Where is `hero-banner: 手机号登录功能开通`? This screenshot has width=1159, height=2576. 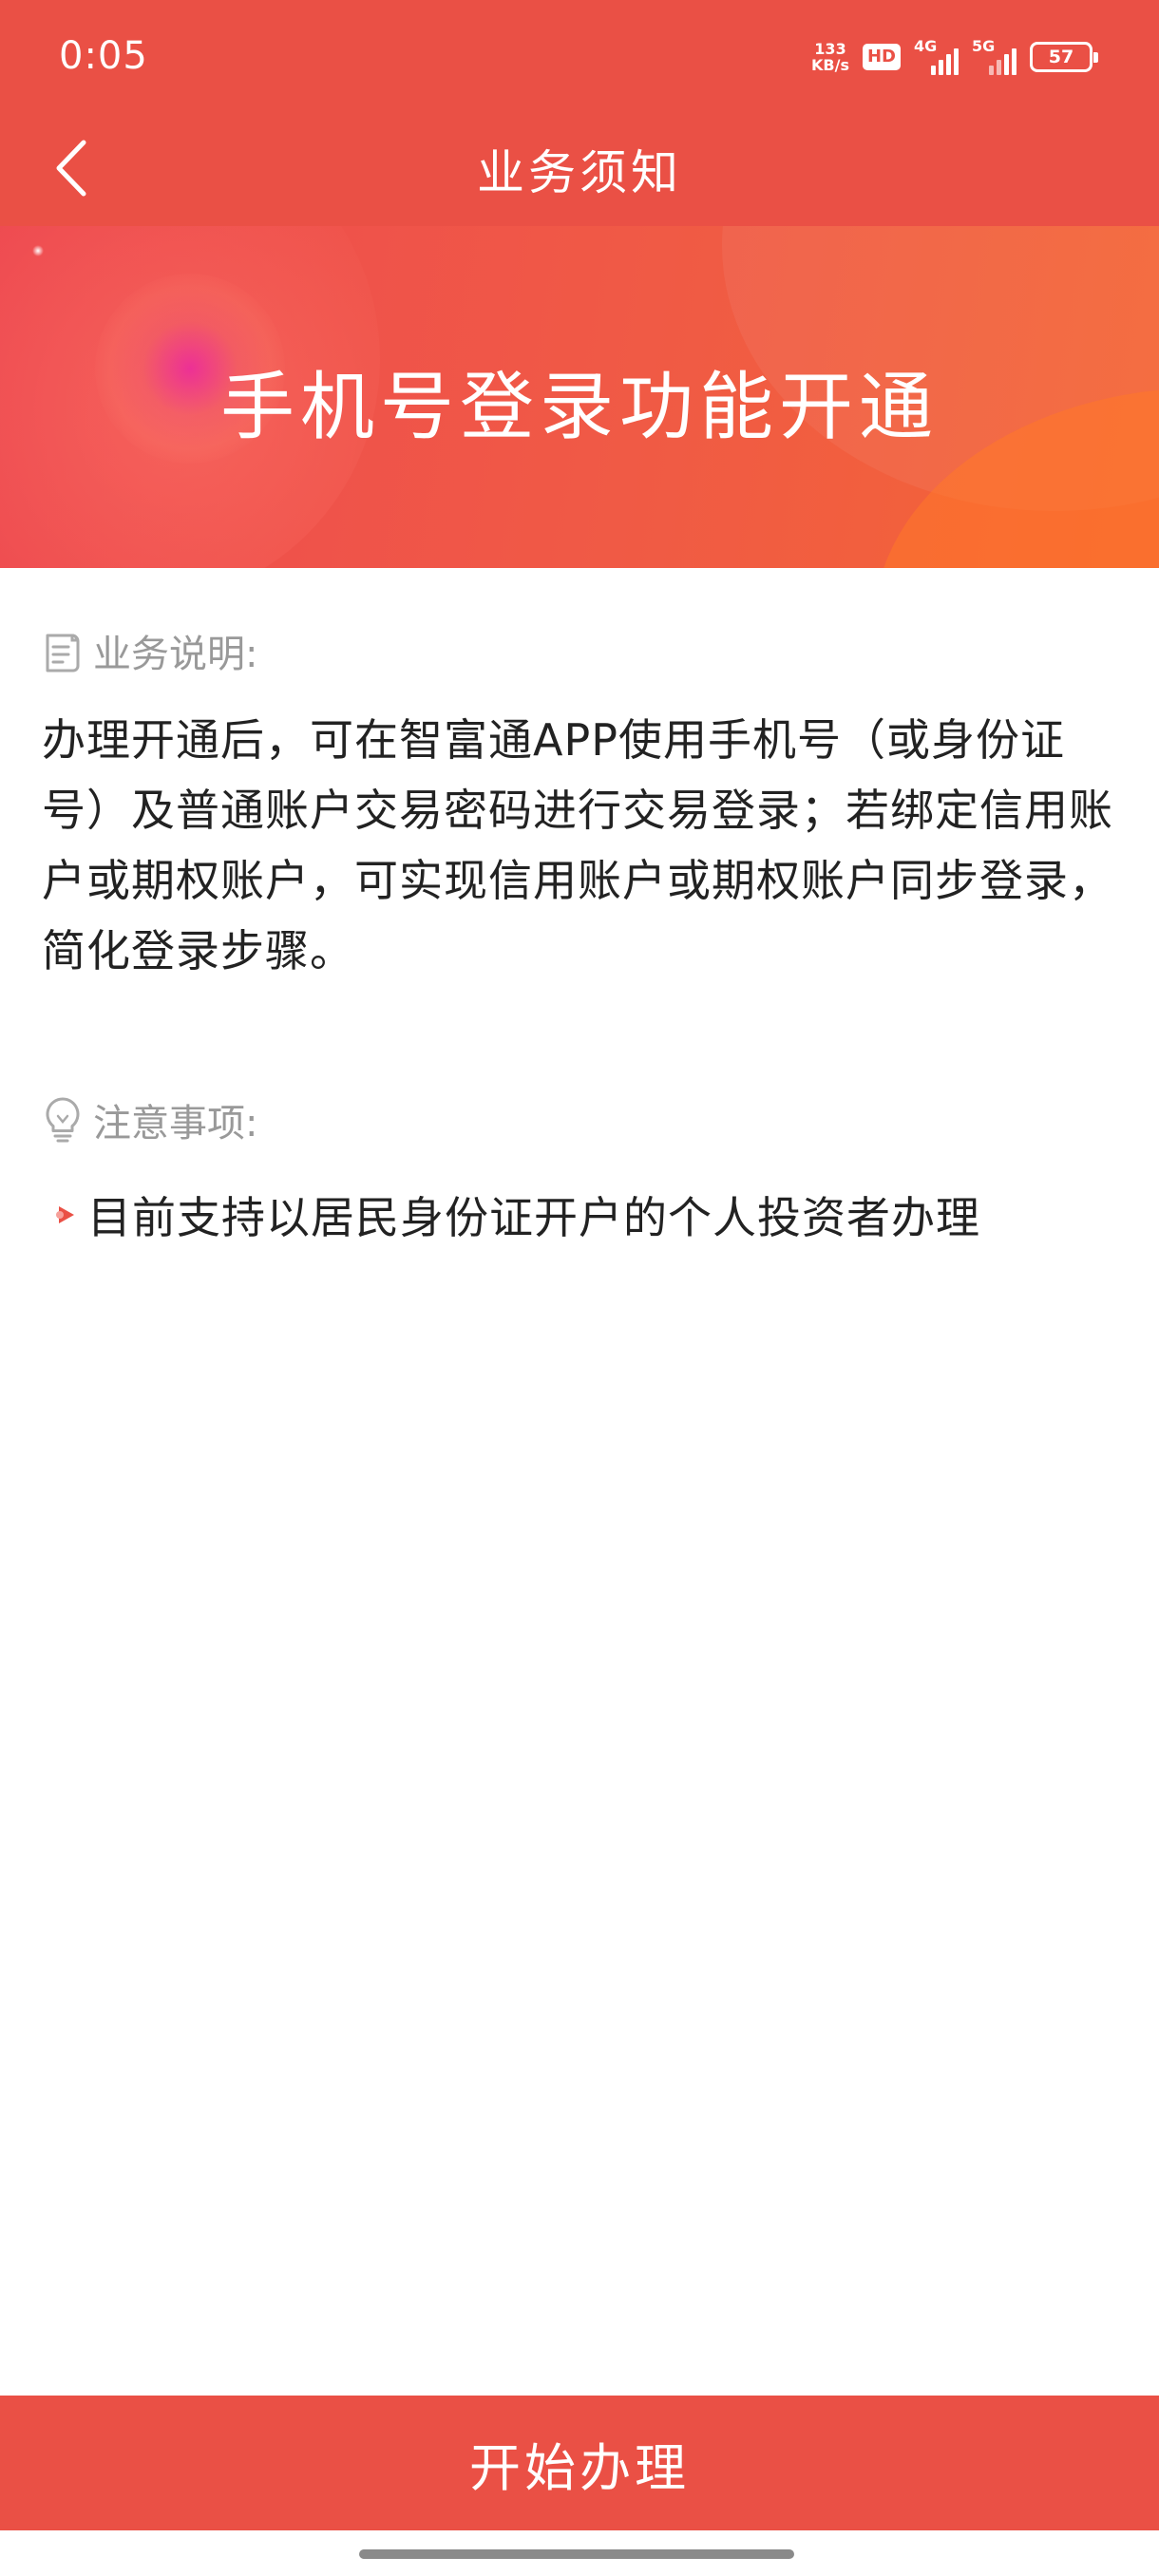 hero-banner: 手机号登录功能开通 is located at coordinates (579, 397).